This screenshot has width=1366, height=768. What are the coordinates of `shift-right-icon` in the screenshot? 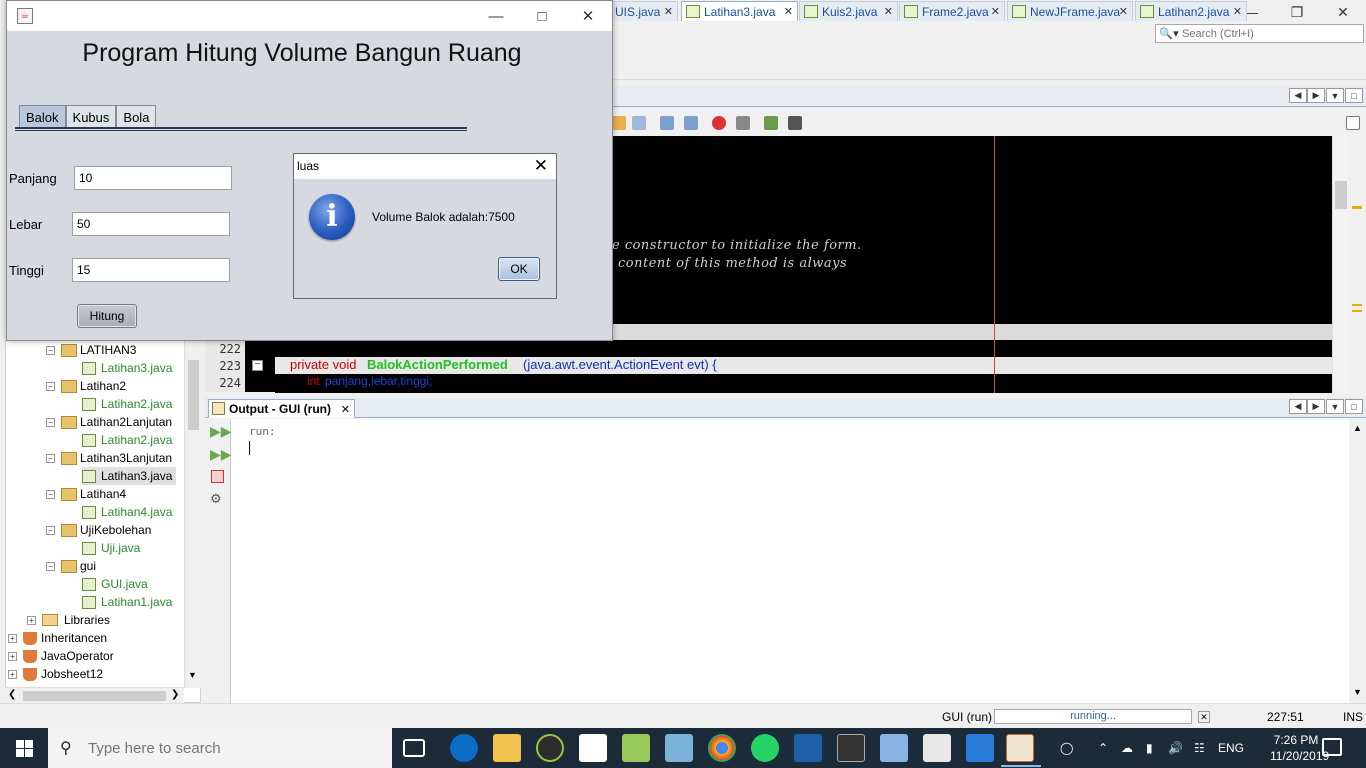 It's located at (691, 123).